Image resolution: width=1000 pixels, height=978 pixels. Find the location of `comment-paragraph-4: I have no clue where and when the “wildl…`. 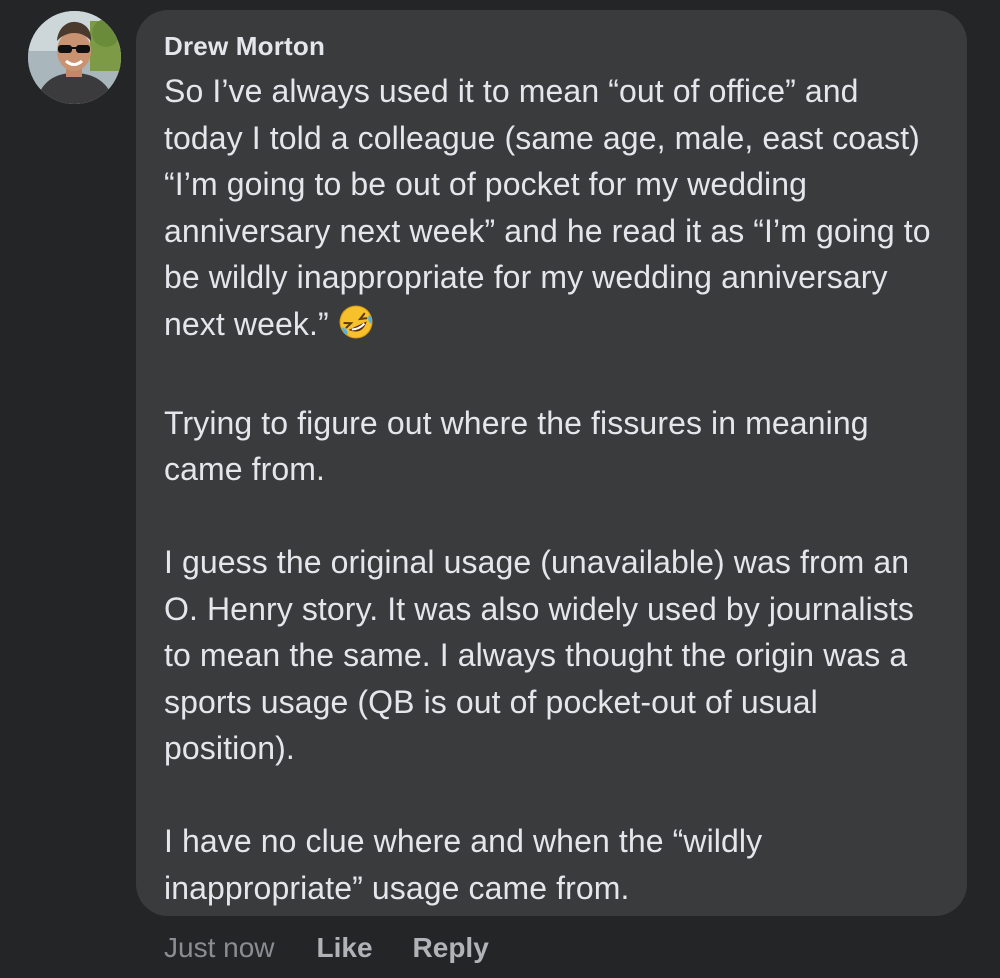

comment-paragraph-4: I have no clue where and when the “wildl… is located at coordinates (463, 864).